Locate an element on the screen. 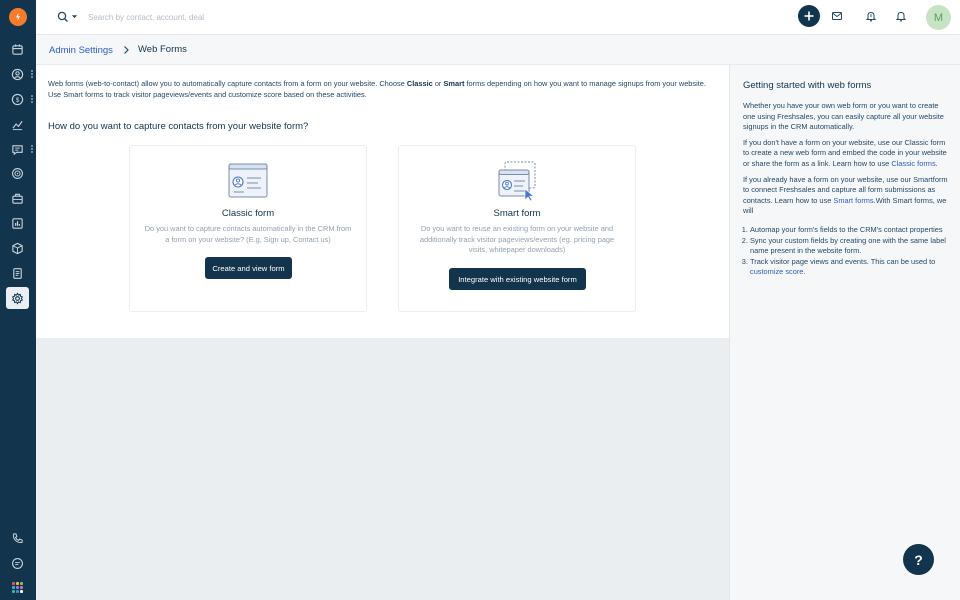  chat-icon is located at coordinates (17, 563).